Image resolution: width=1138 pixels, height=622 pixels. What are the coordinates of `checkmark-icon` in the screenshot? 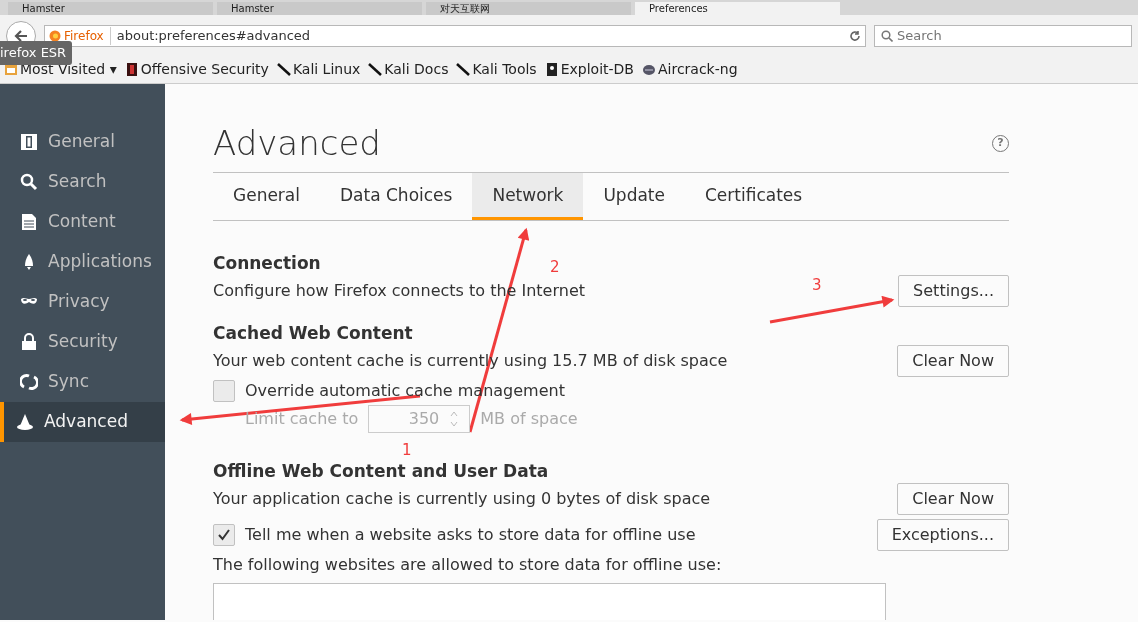 It's located at (224, 534).